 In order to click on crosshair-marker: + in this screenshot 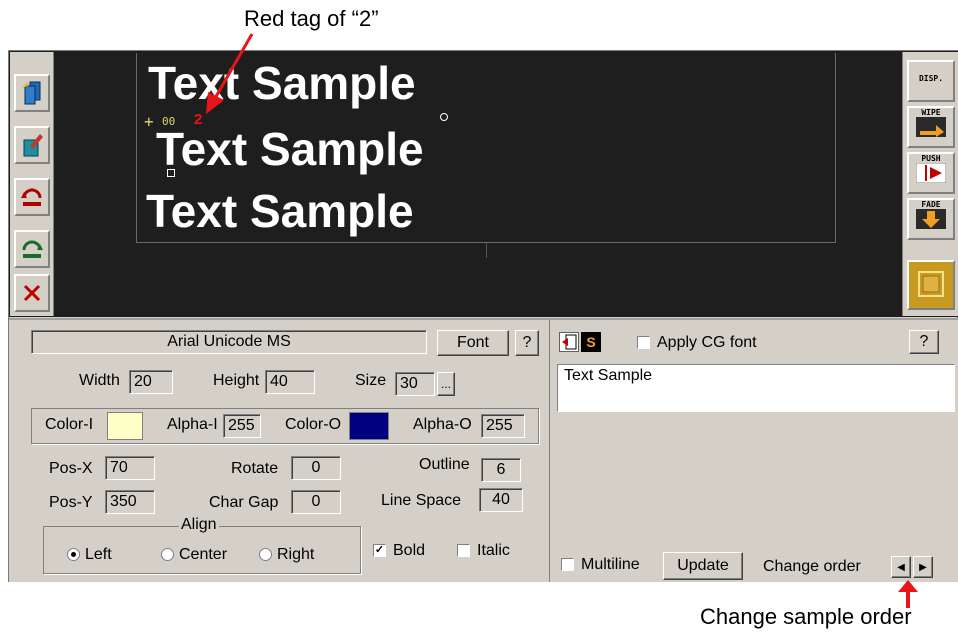, I will do `click(149, 121)`.